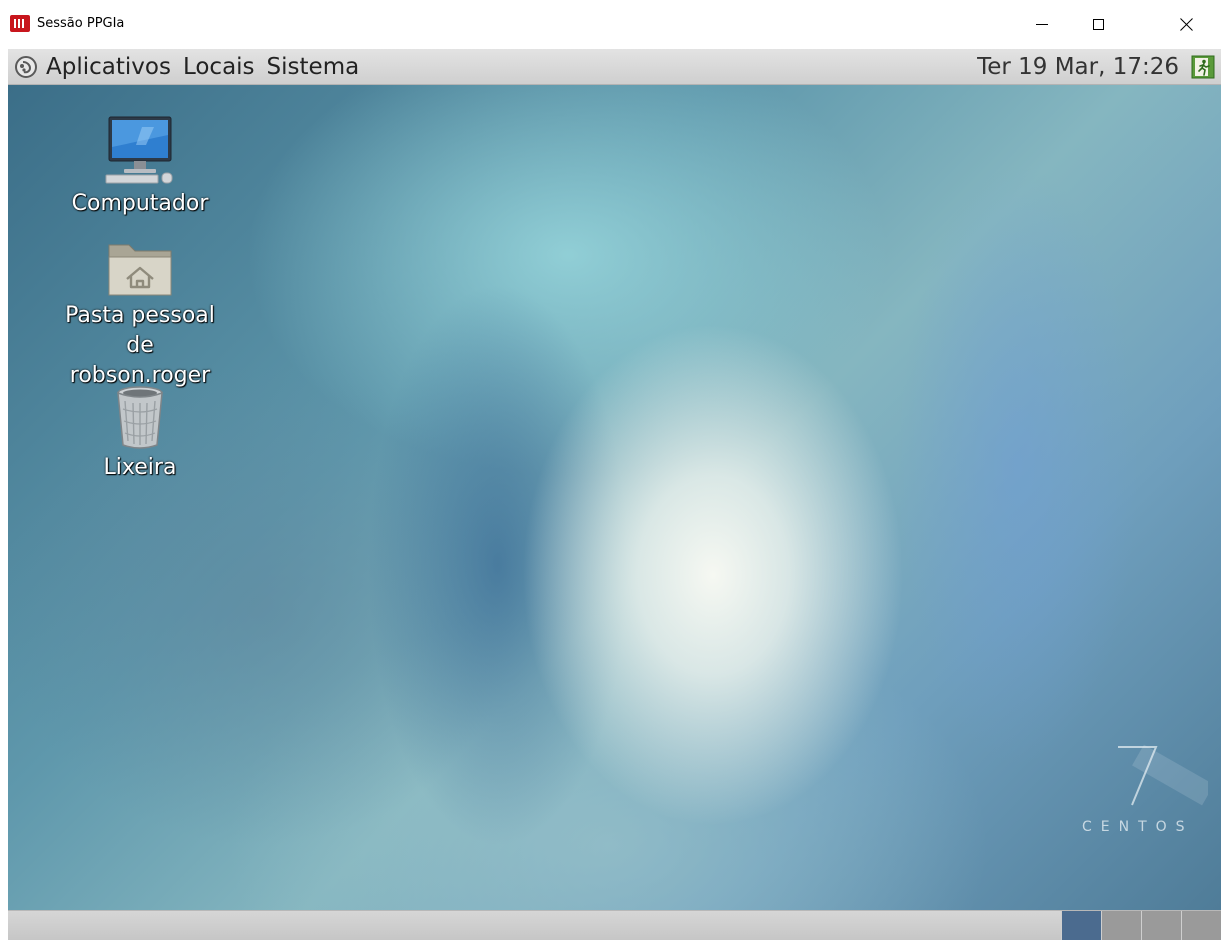 Image resolution: width=1221 pixels, height=940 pixels. Describe the element at coordinates (140, 467) in the screenshot. I see `desktop-icon-label: Lixeira` at that location.